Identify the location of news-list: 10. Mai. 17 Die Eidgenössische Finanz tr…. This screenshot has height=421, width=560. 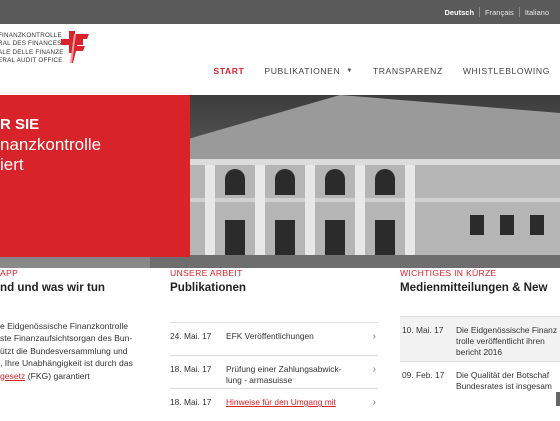
(480, 354).